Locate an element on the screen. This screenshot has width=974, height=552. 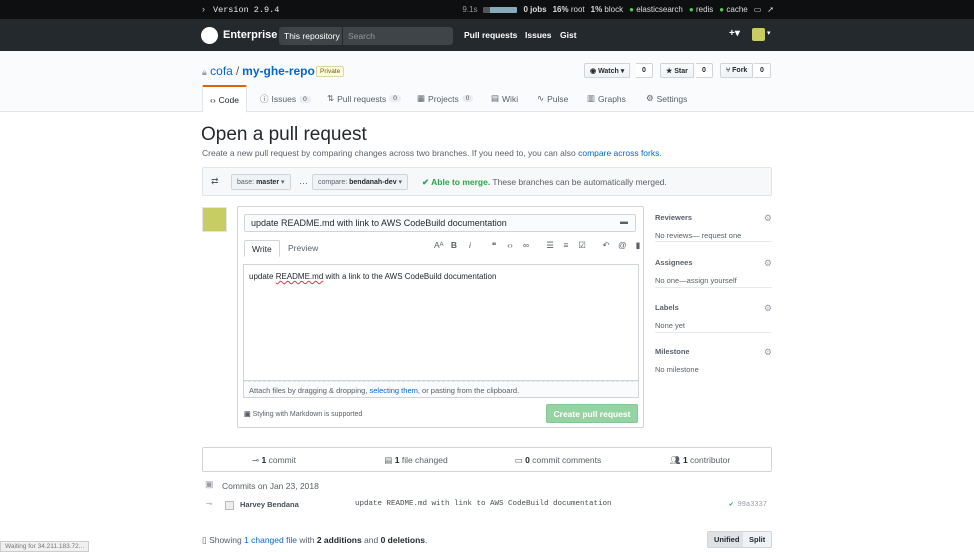
chevron-right-icon: › is located at coordinates (203, 9).